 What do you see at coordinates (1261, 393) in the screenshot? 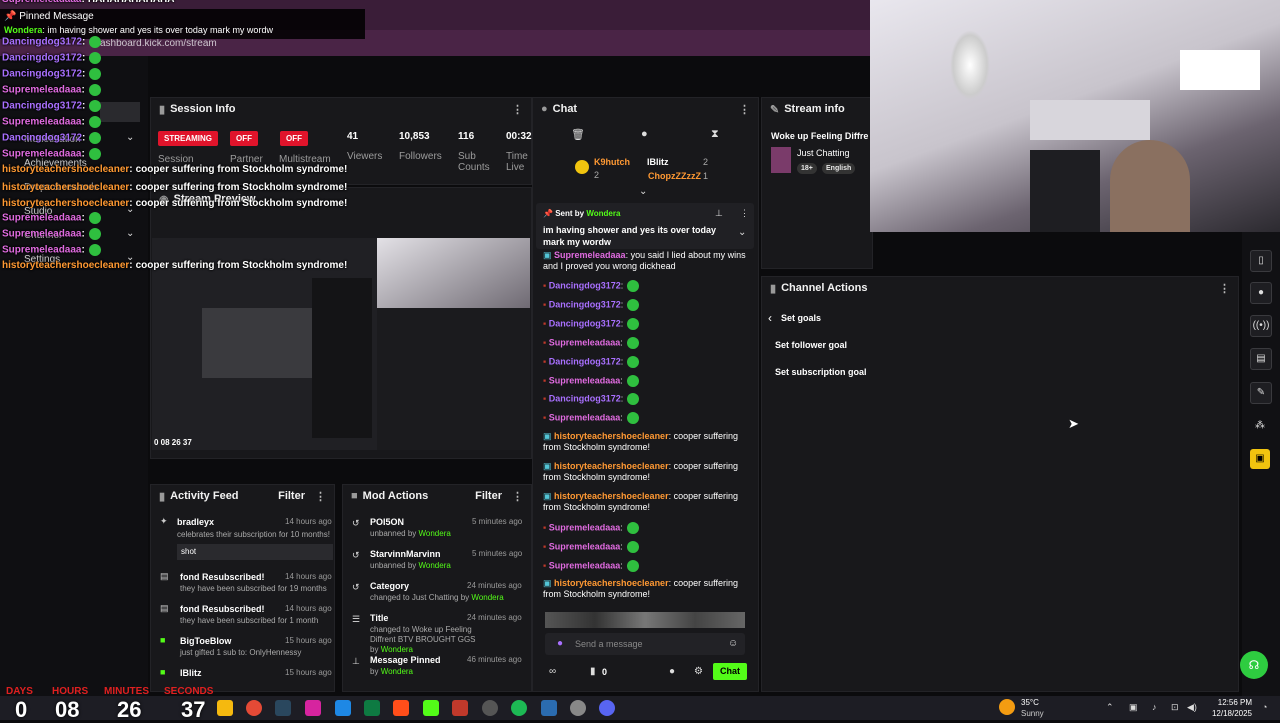
I see `wrench-icon: ✎` at bounding box center [1261, 393].